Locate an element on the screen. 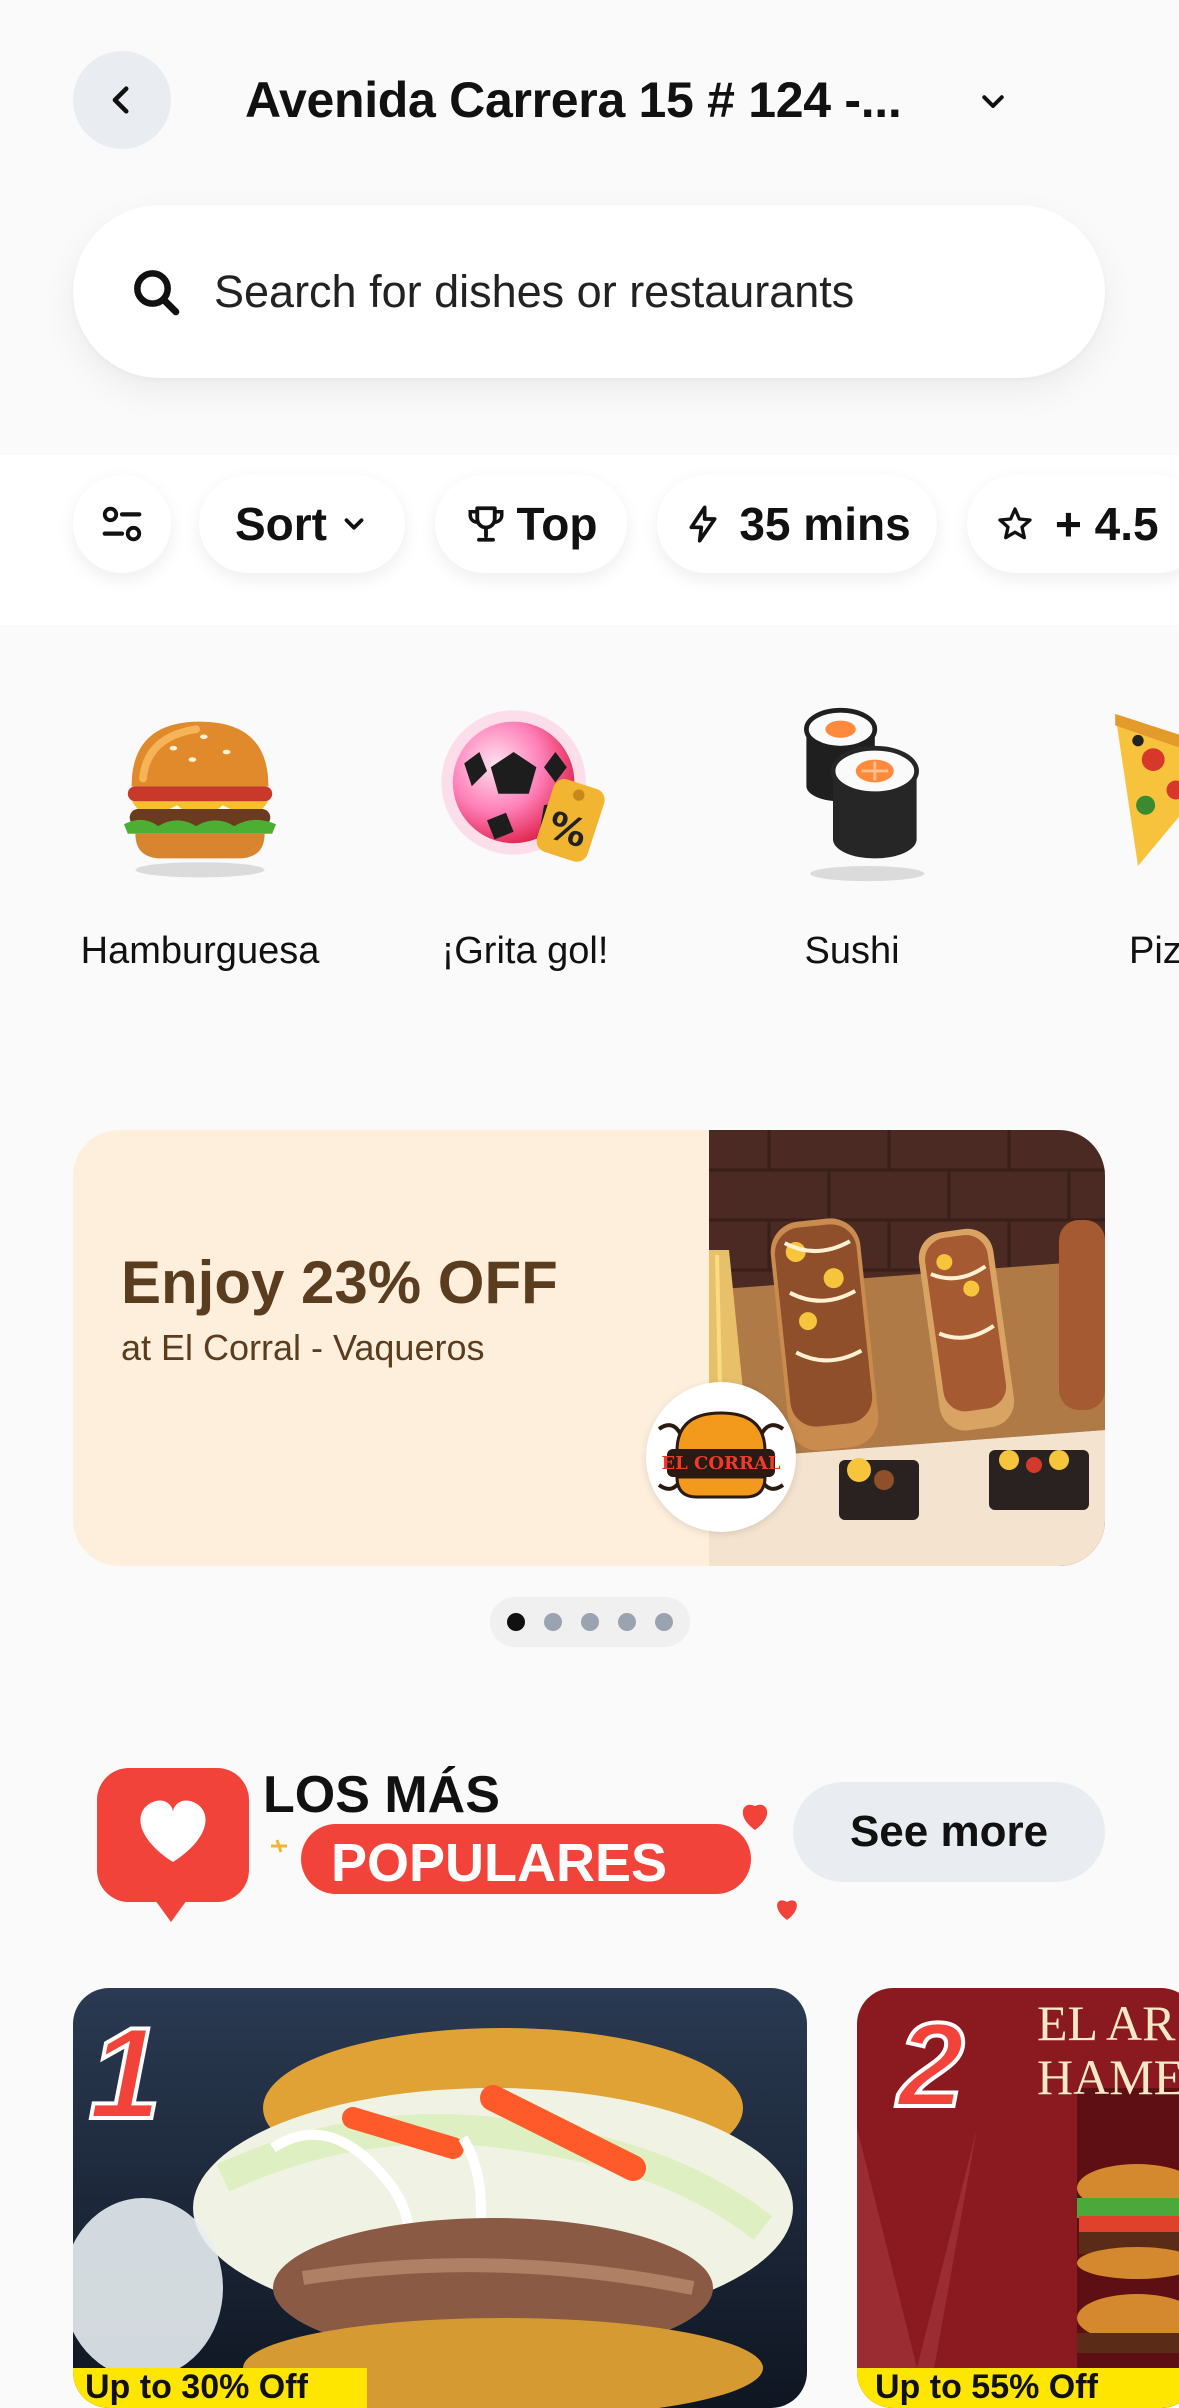 The image size is (1179, 2408). search-input is located at coordinates (614, 292).